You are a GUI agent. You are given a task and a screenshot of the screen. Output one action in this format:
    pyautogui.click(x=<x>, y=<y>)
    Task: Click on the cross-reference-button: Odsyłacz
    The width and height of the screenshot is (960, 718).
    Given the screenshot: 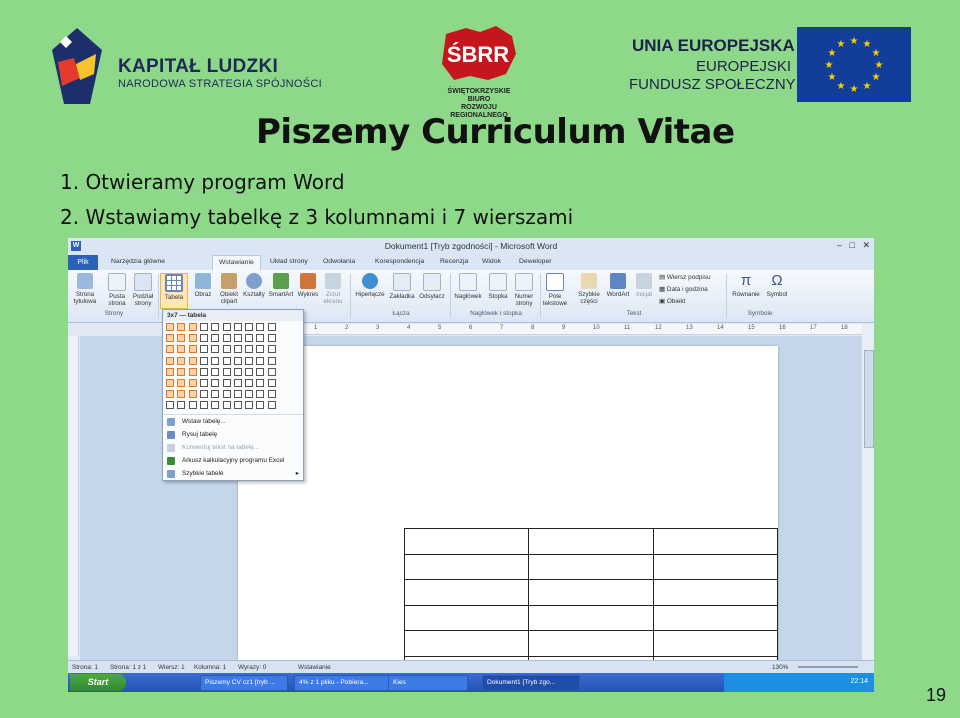 What is the action you would take?
    pyautogui.click(x=432, y=286)
    